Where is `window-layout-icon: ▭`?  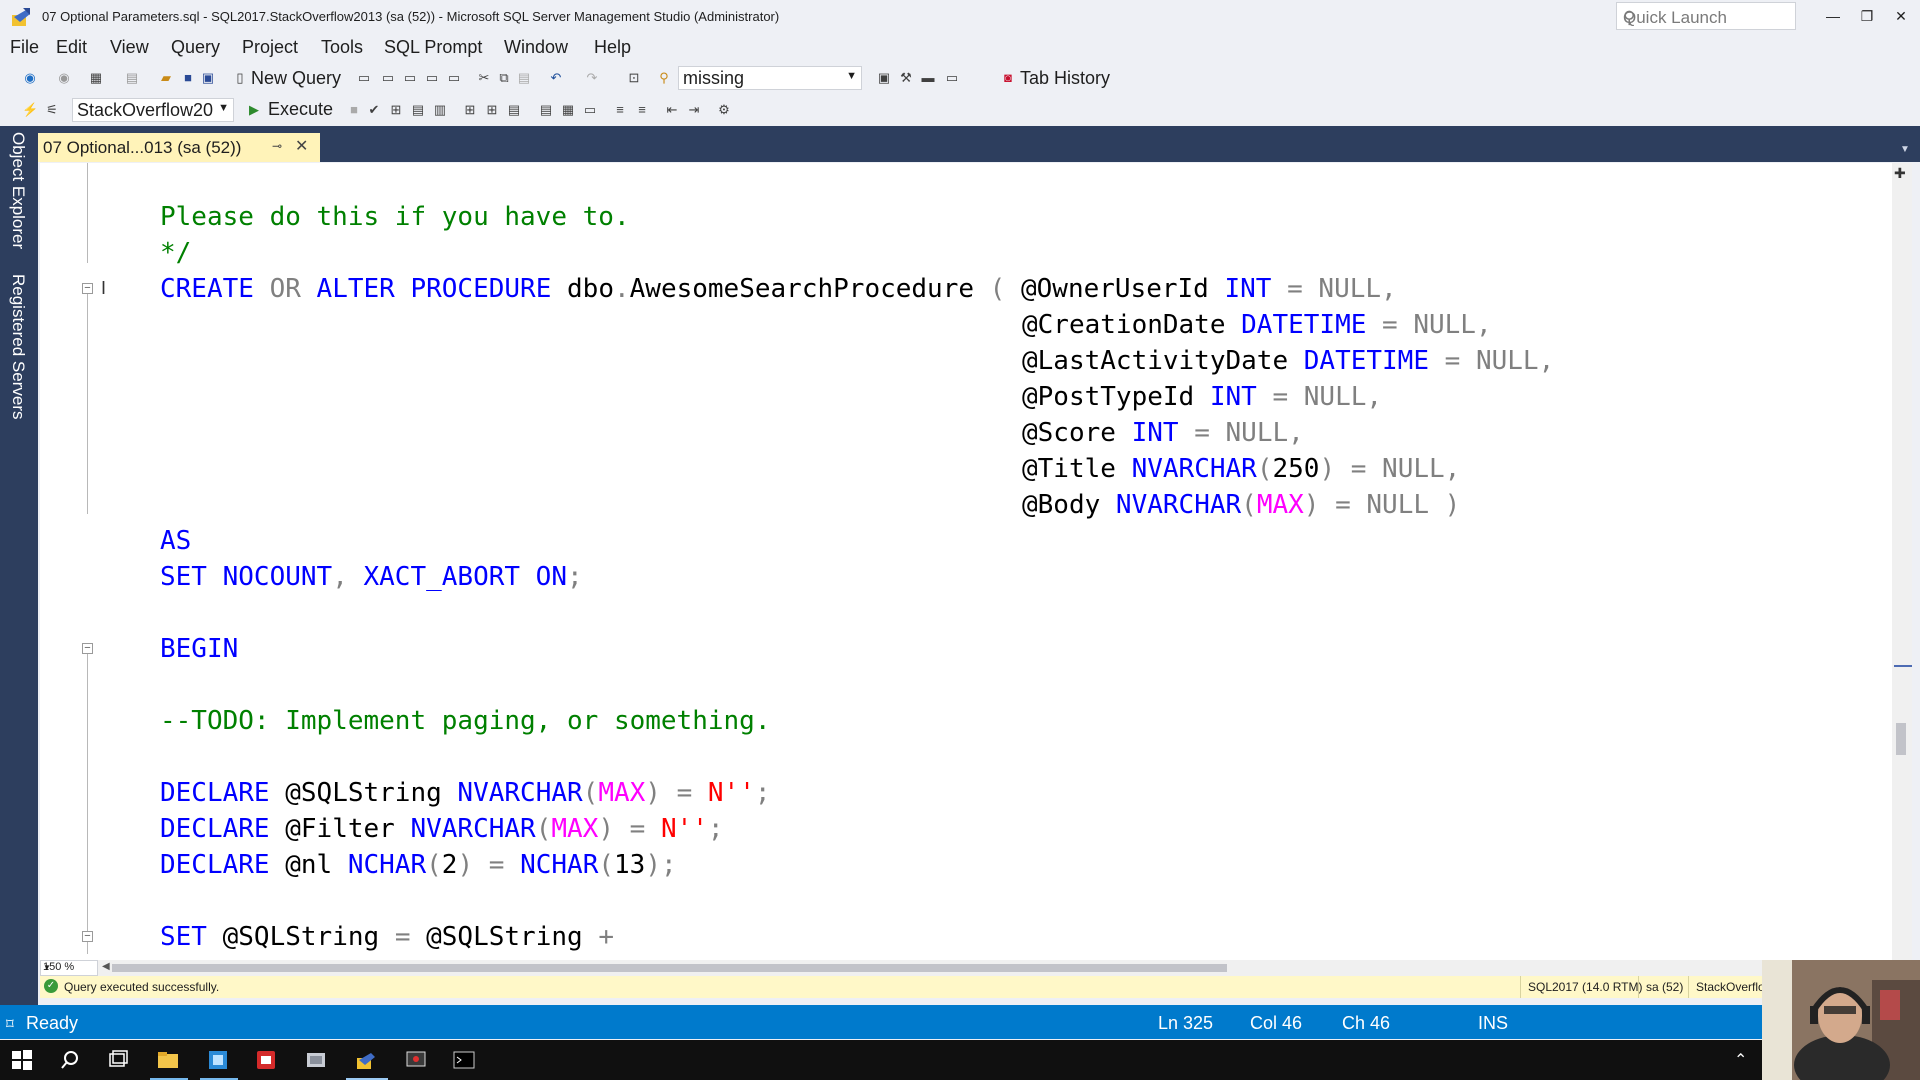
window-layout-icon: ▭ is located at coordinates (952, 78).